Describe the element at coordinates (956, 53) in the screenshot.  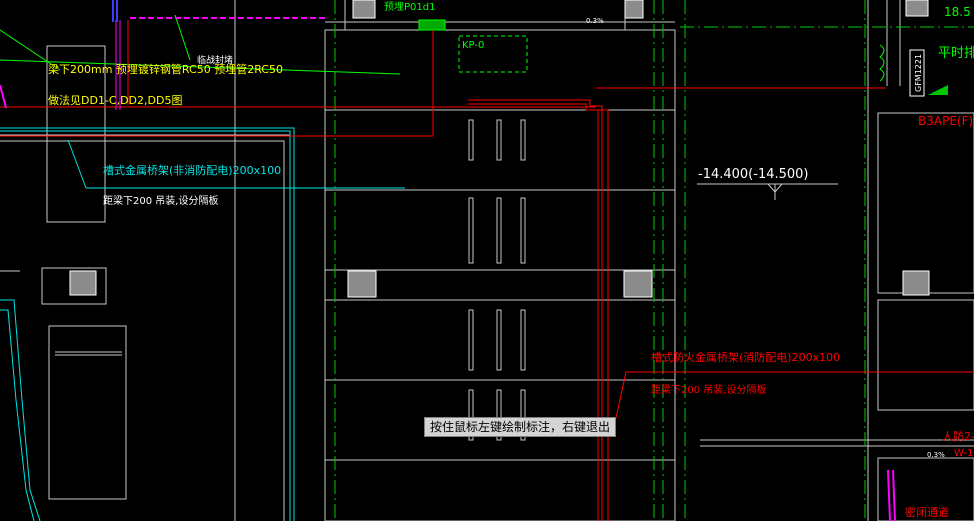
I see `right-note: 平时排` at that location.